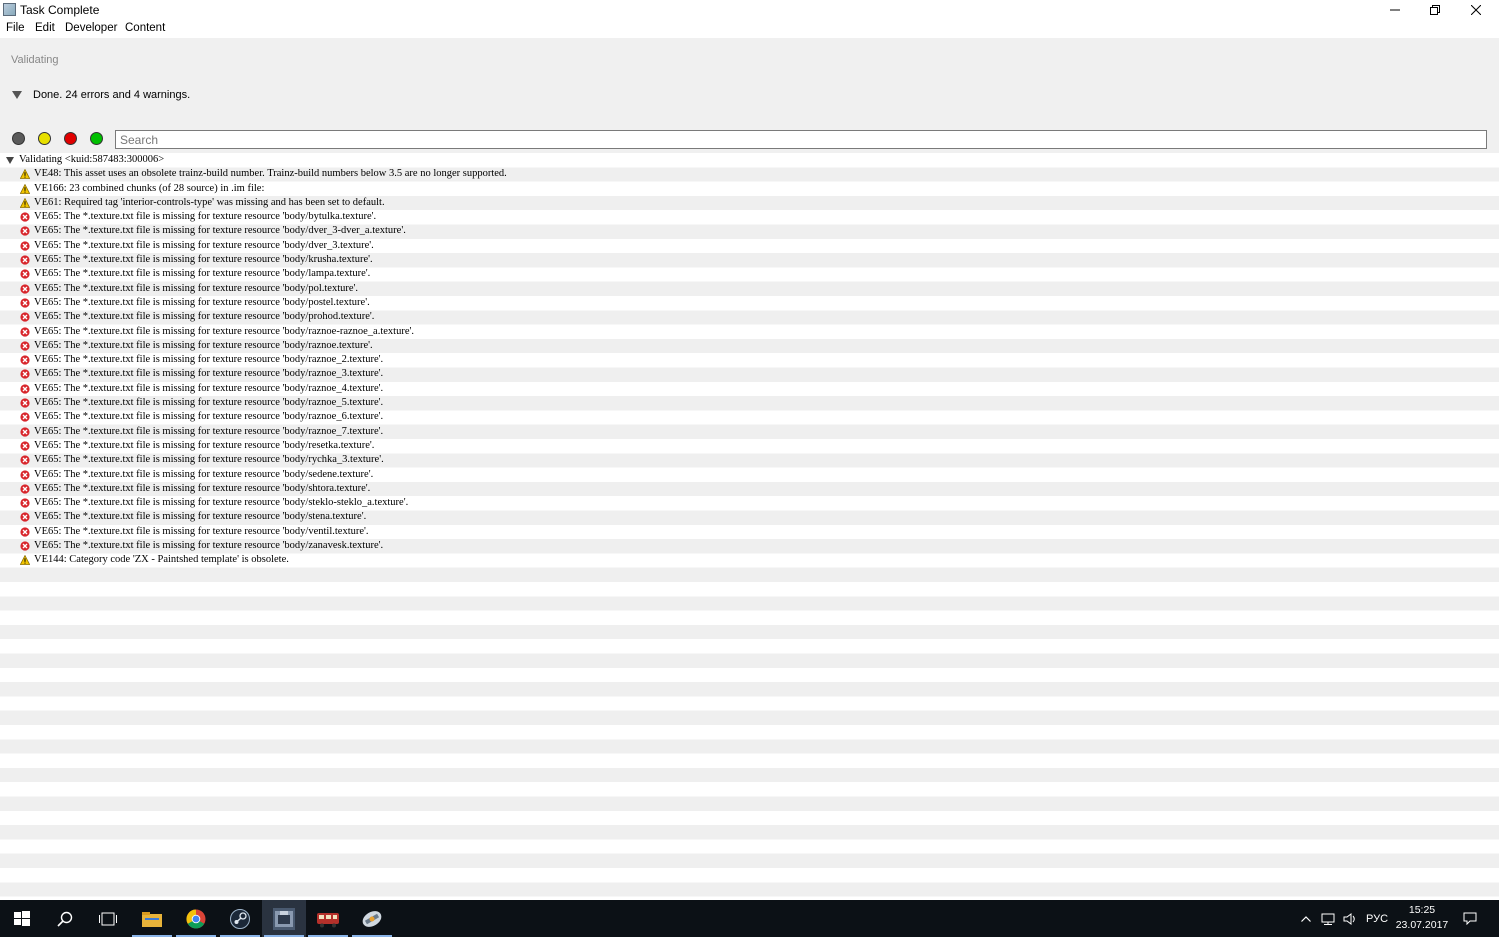 The height and width of the screenshot is (937, 1499). I want to click on volume-icon, so click(1350, 918).